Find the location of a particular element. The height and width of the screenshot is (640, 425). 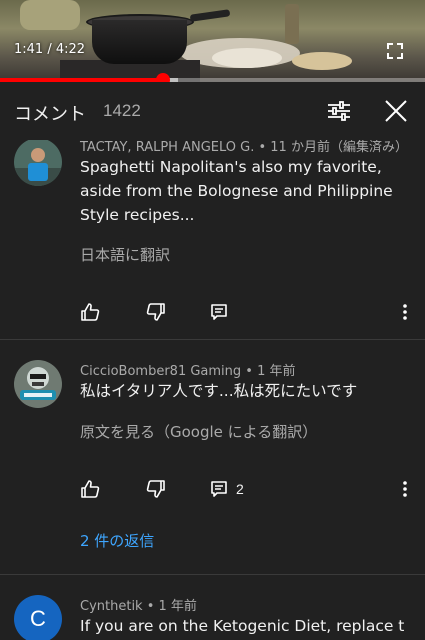

comment-author-meta: CiccioBomber81 Gaming • 1 年前 is located at coordinates (188, 369).